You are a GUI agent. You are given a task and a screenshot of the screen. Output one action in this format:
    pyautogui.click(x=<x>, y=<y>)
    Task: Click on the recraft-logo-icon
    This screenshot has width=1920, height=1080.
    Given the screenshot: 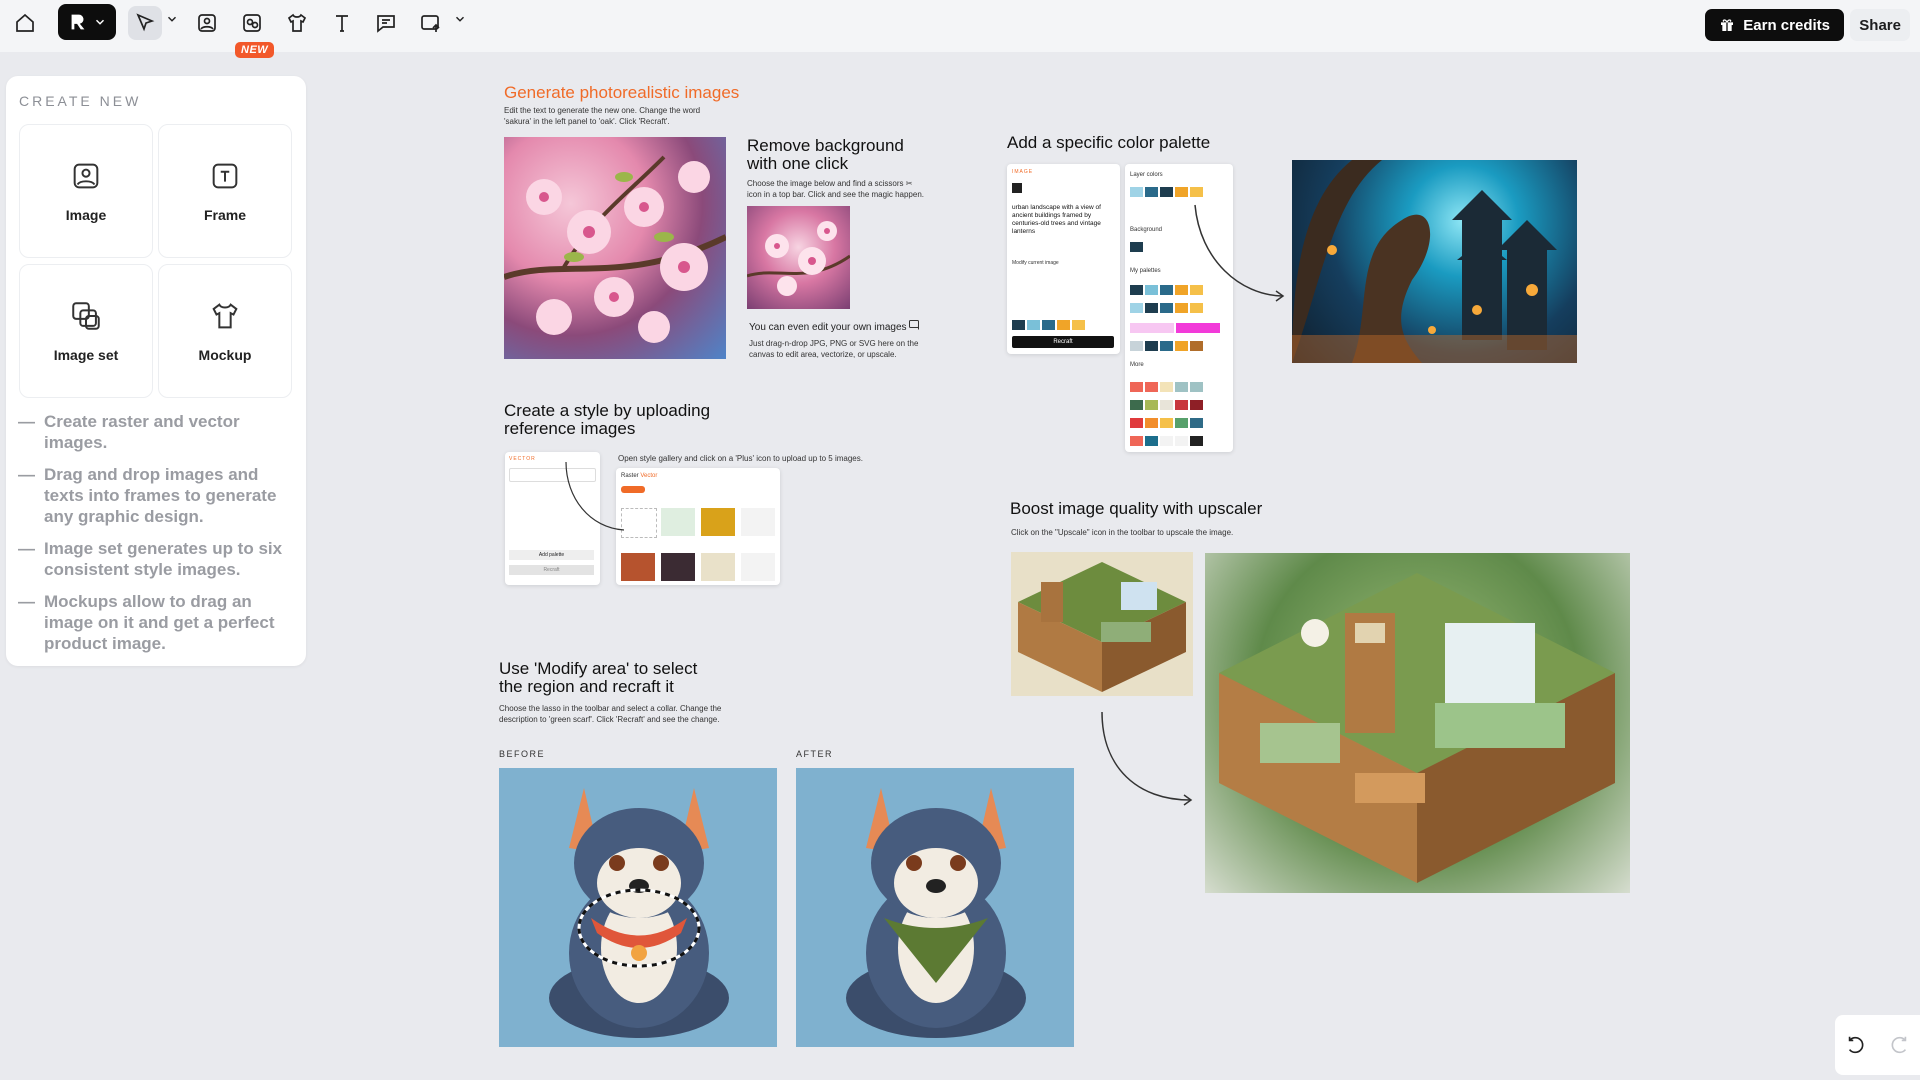 What is the action you would take?
    pyautogui.click(x=78, y=22)
    